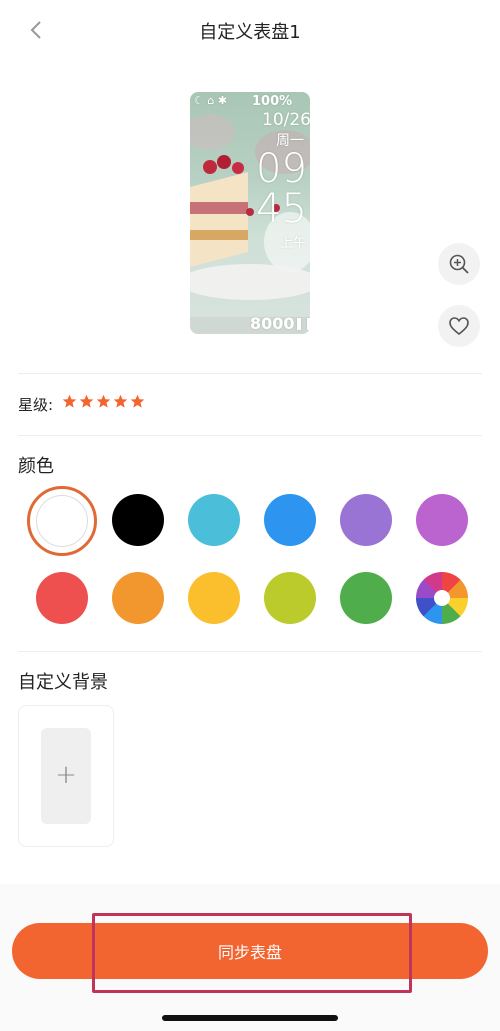 The image size is (500, 1031). Describe the element at coordinates (272, 101) in the screenshot. I see `battery-status: 100%` at that location.